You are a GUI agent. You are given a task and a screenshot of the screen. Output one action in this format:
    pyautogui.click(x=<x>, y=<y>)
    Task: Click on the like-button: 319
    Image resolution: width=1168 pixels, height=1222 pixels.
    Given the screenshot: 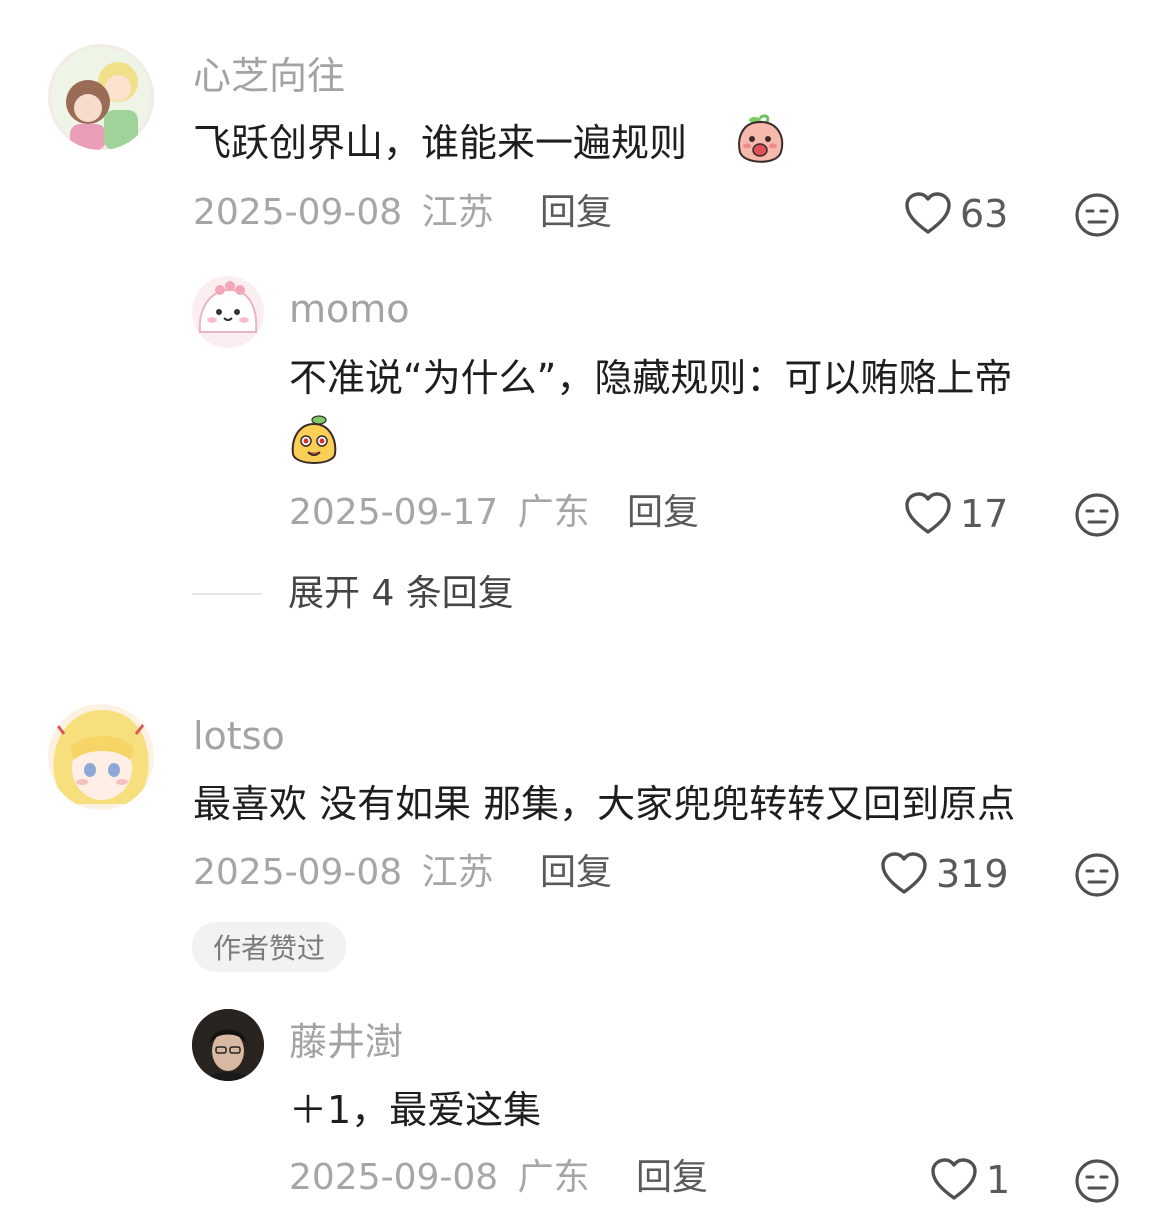 What is the action you would take?
    pyautogui.click(x=944, y=874)
    